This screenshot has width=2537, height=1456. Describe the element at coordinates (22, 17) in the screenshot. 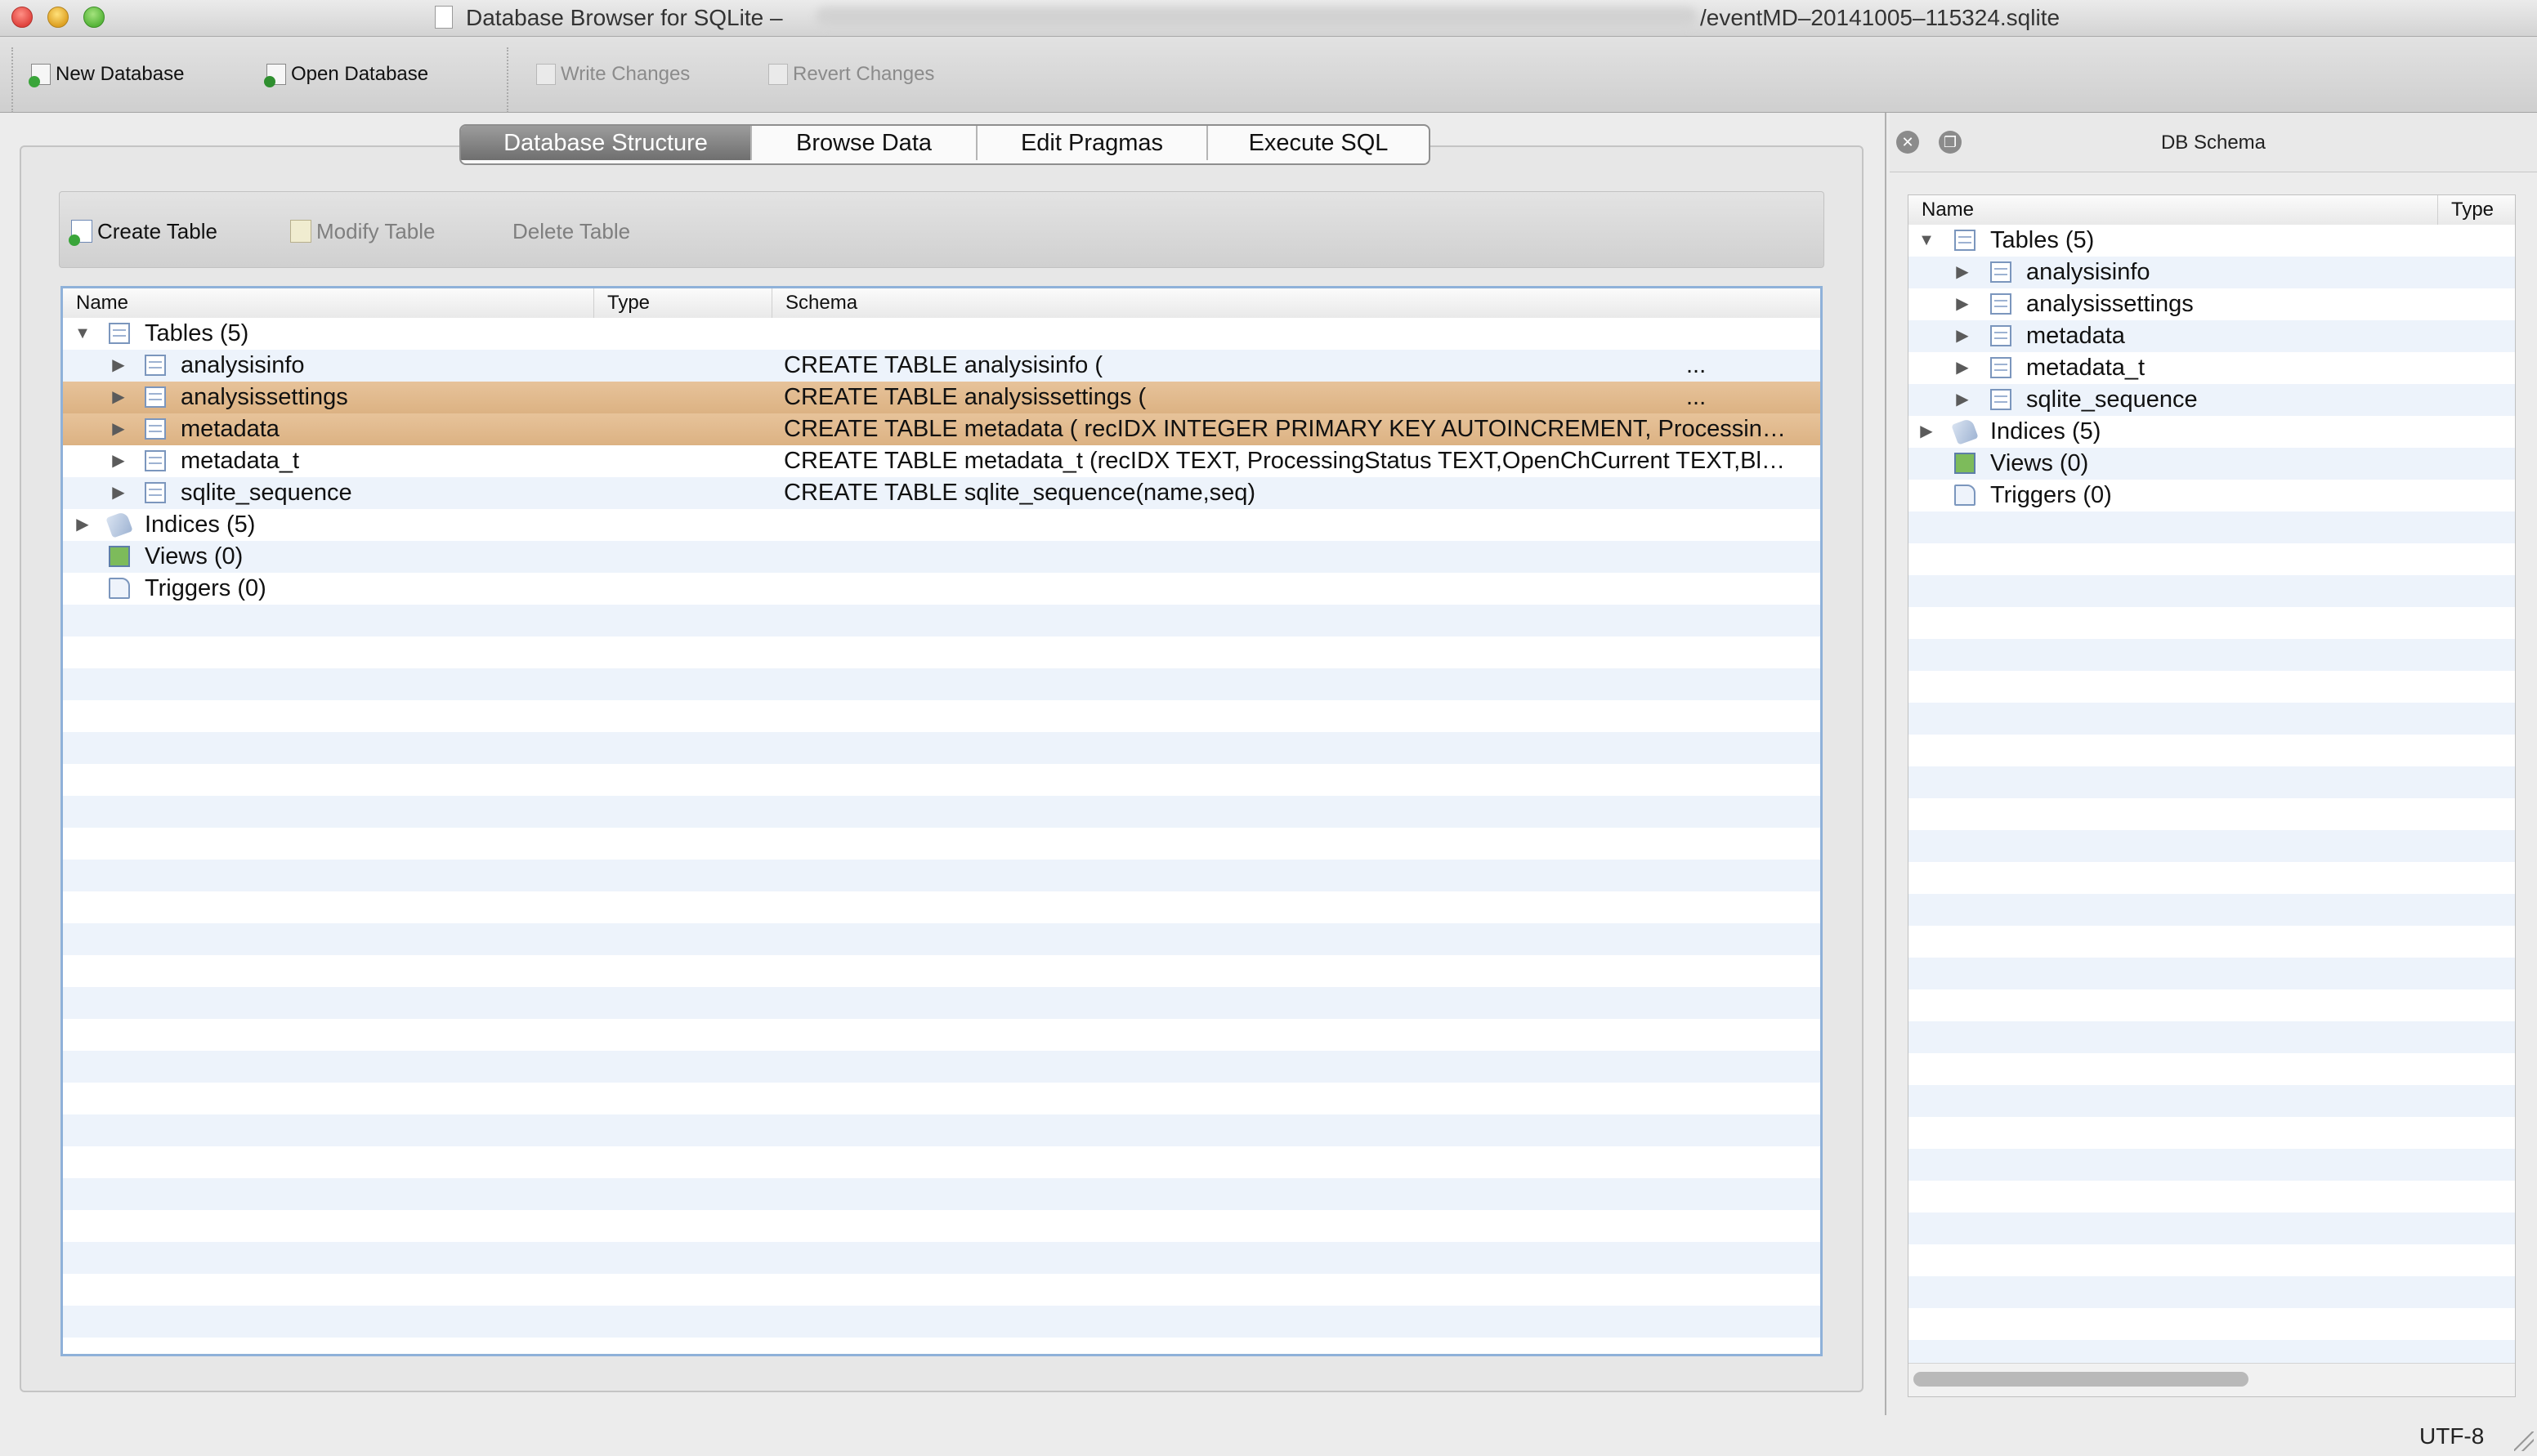

I see `close-window-button` at that location.